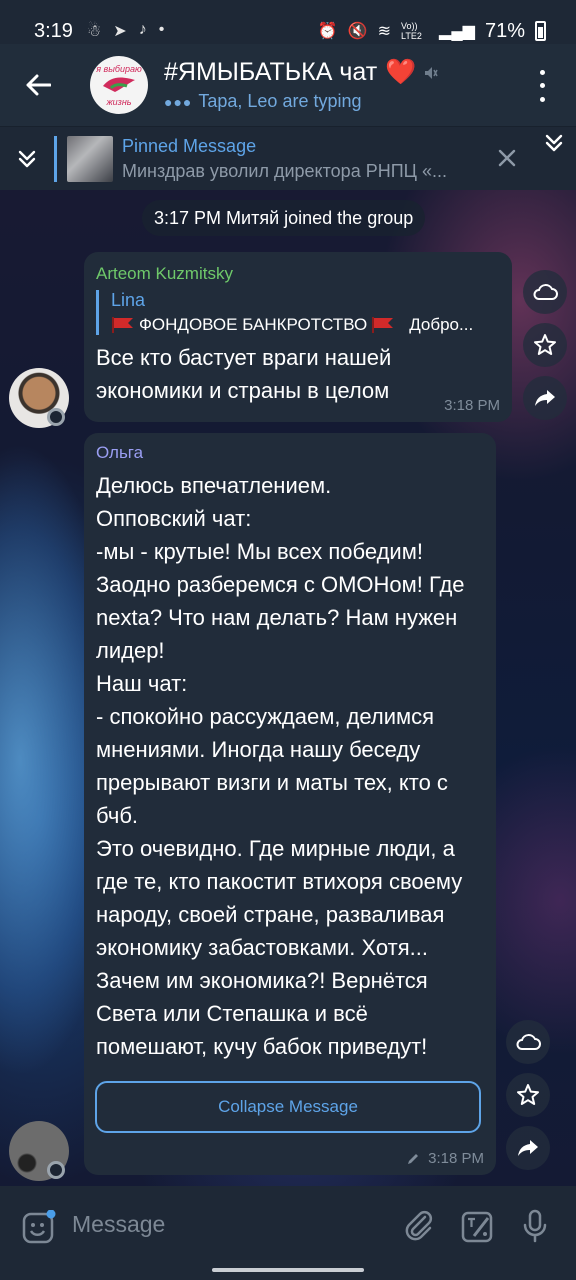 This screenshot has height=1280, width=576. Describe the element at coordinates (117, 815) in the screenshot. I see `message-line: бчб.` at that location.